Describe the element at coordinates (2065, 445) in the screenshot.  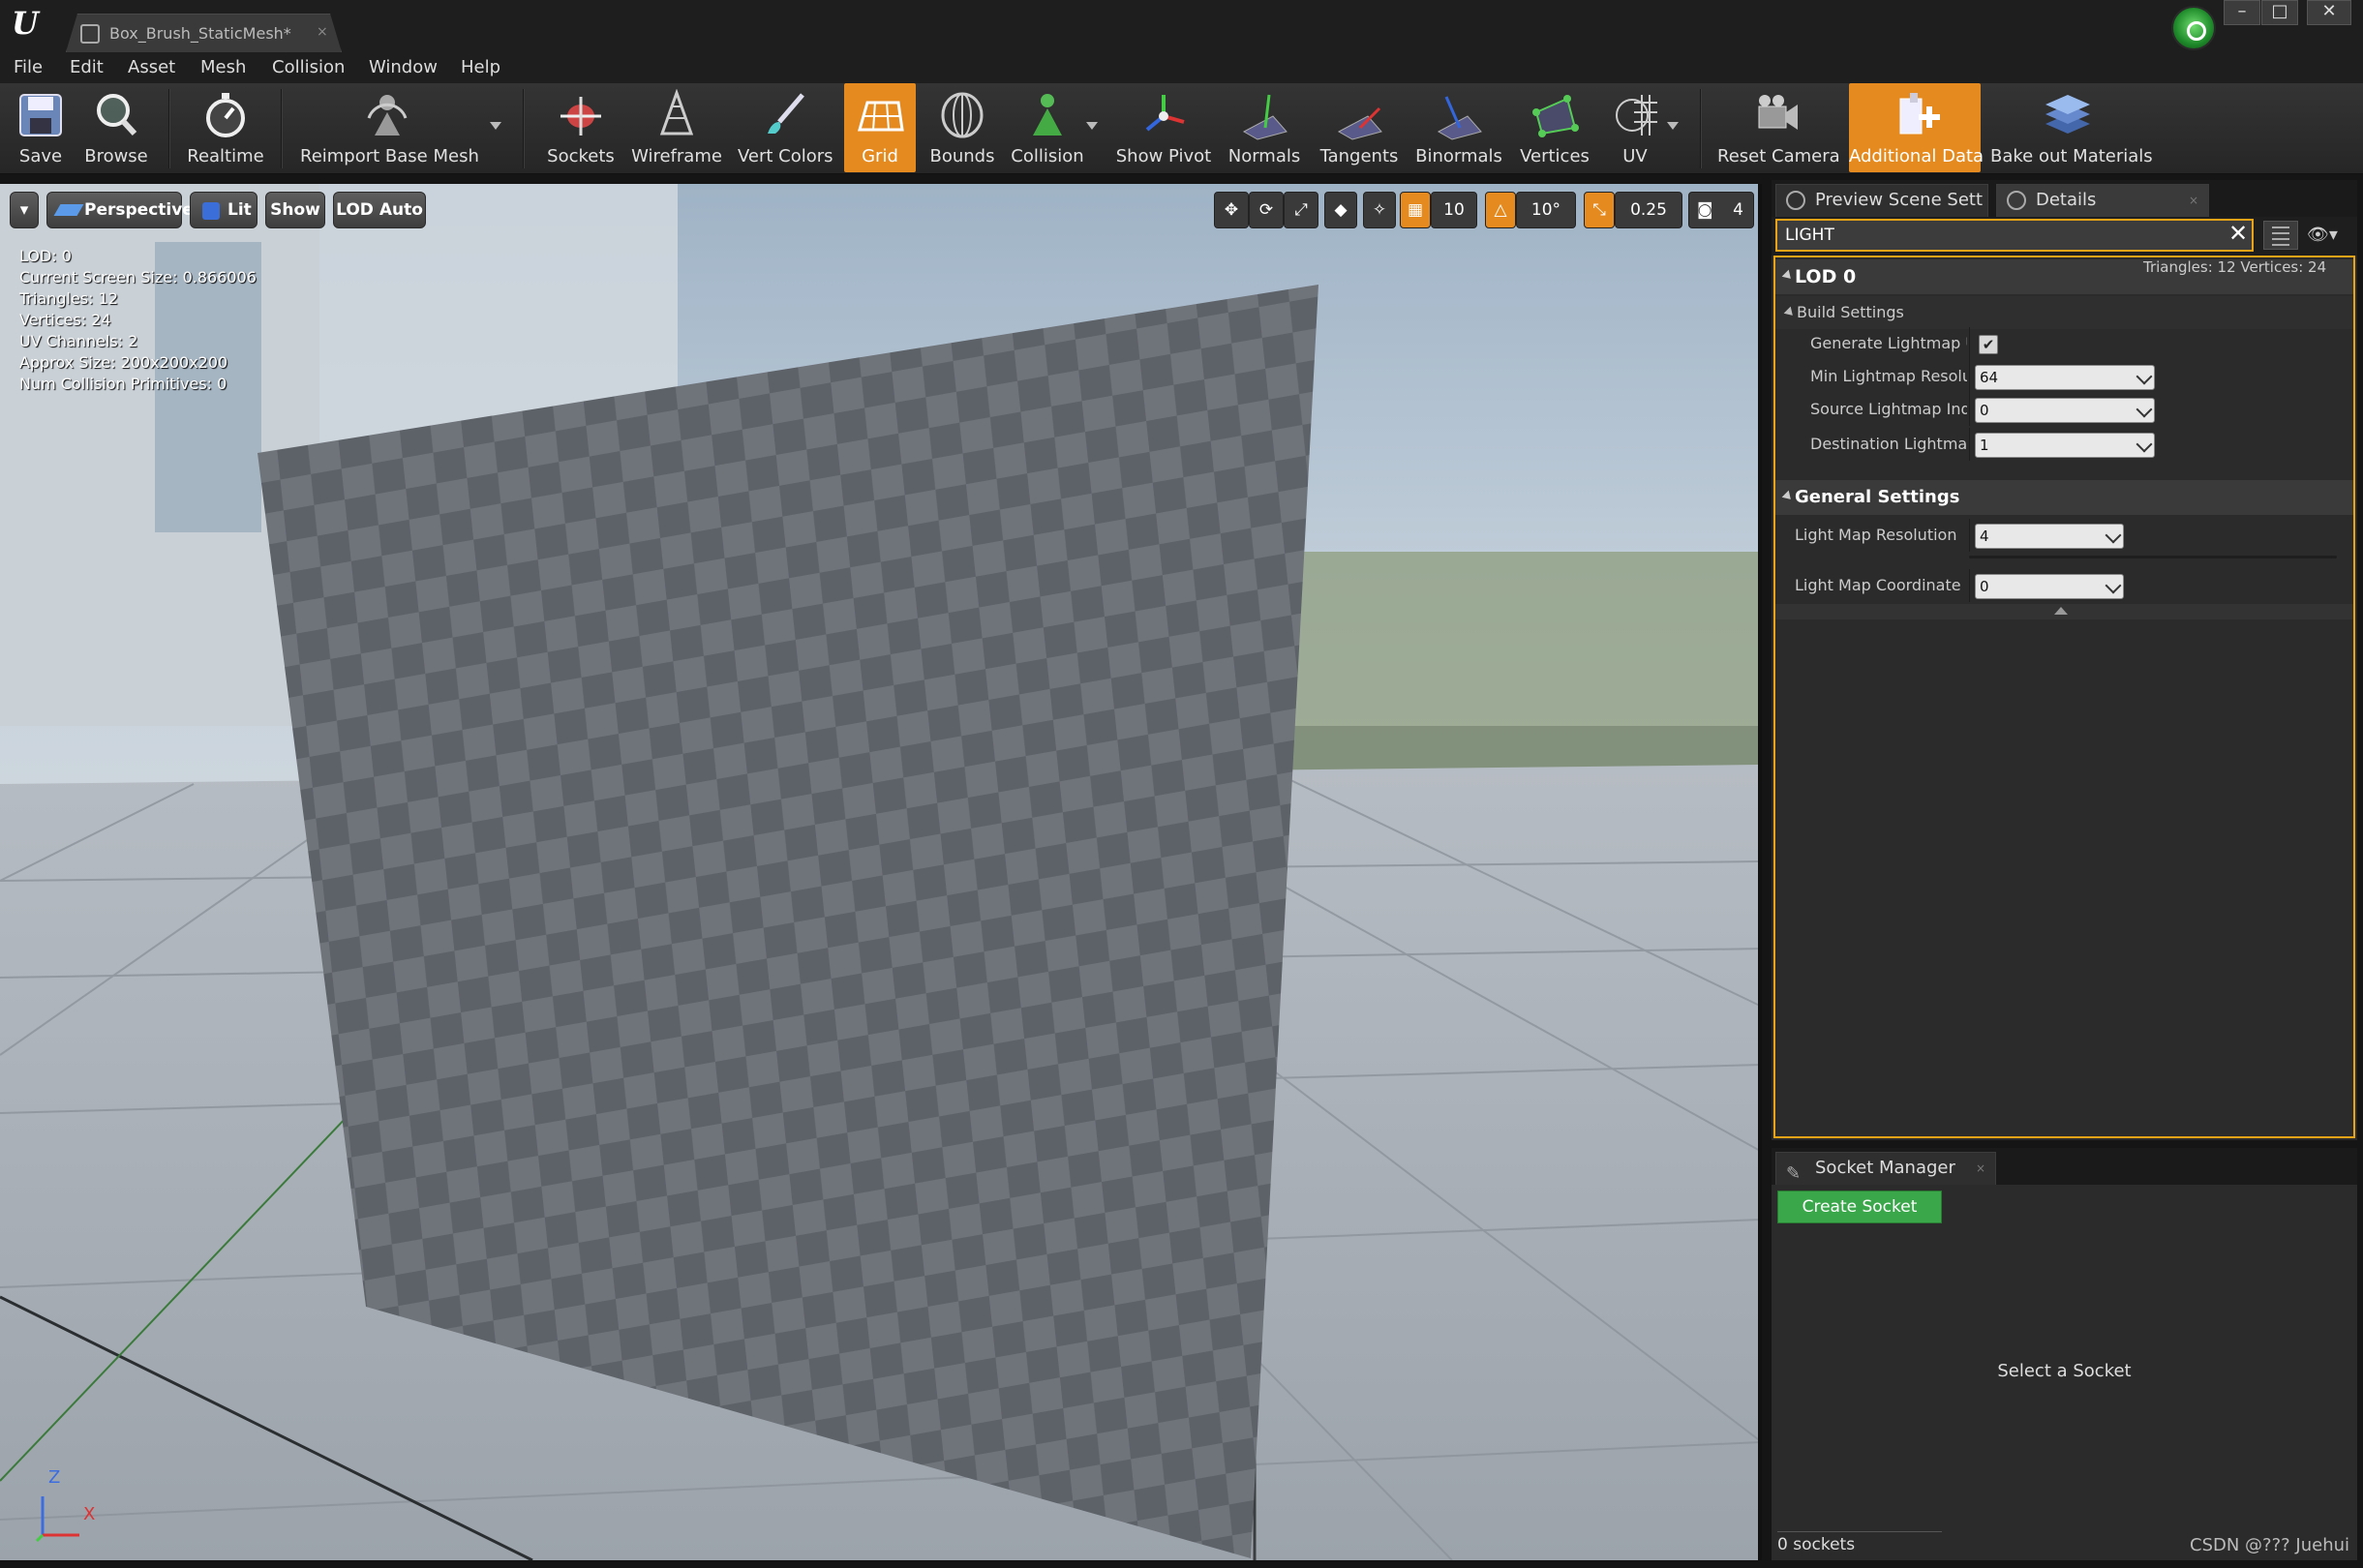
I see `destination-lightmap-index-field: 1` at that location.